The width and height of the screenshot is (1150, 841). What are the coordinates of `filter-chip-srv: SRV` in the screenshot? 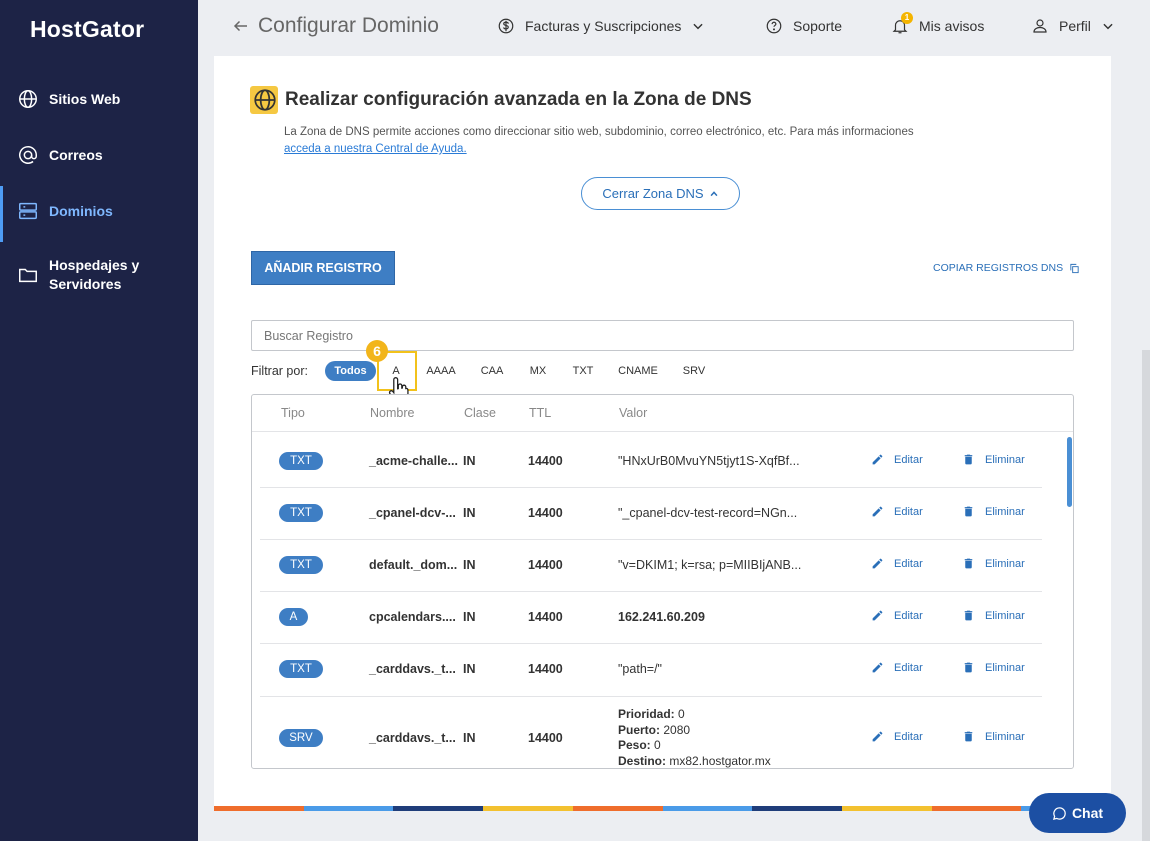 It's located at (694, 371).